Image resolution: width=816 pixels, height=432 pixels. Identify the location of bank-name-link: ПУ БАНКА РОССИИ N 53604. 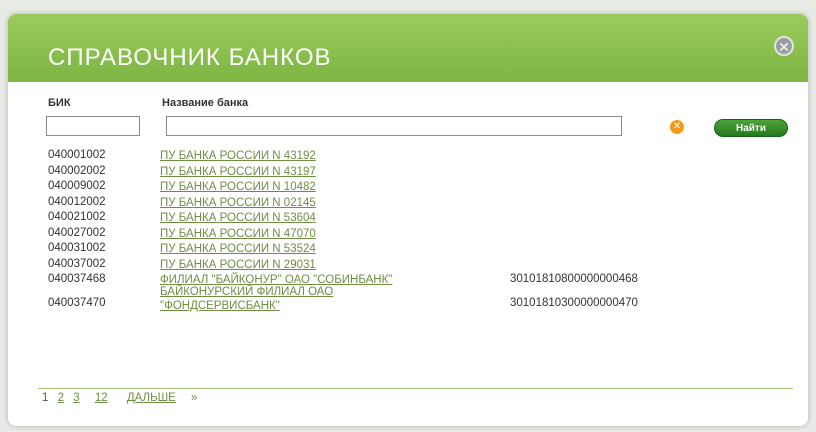
(275, 218).